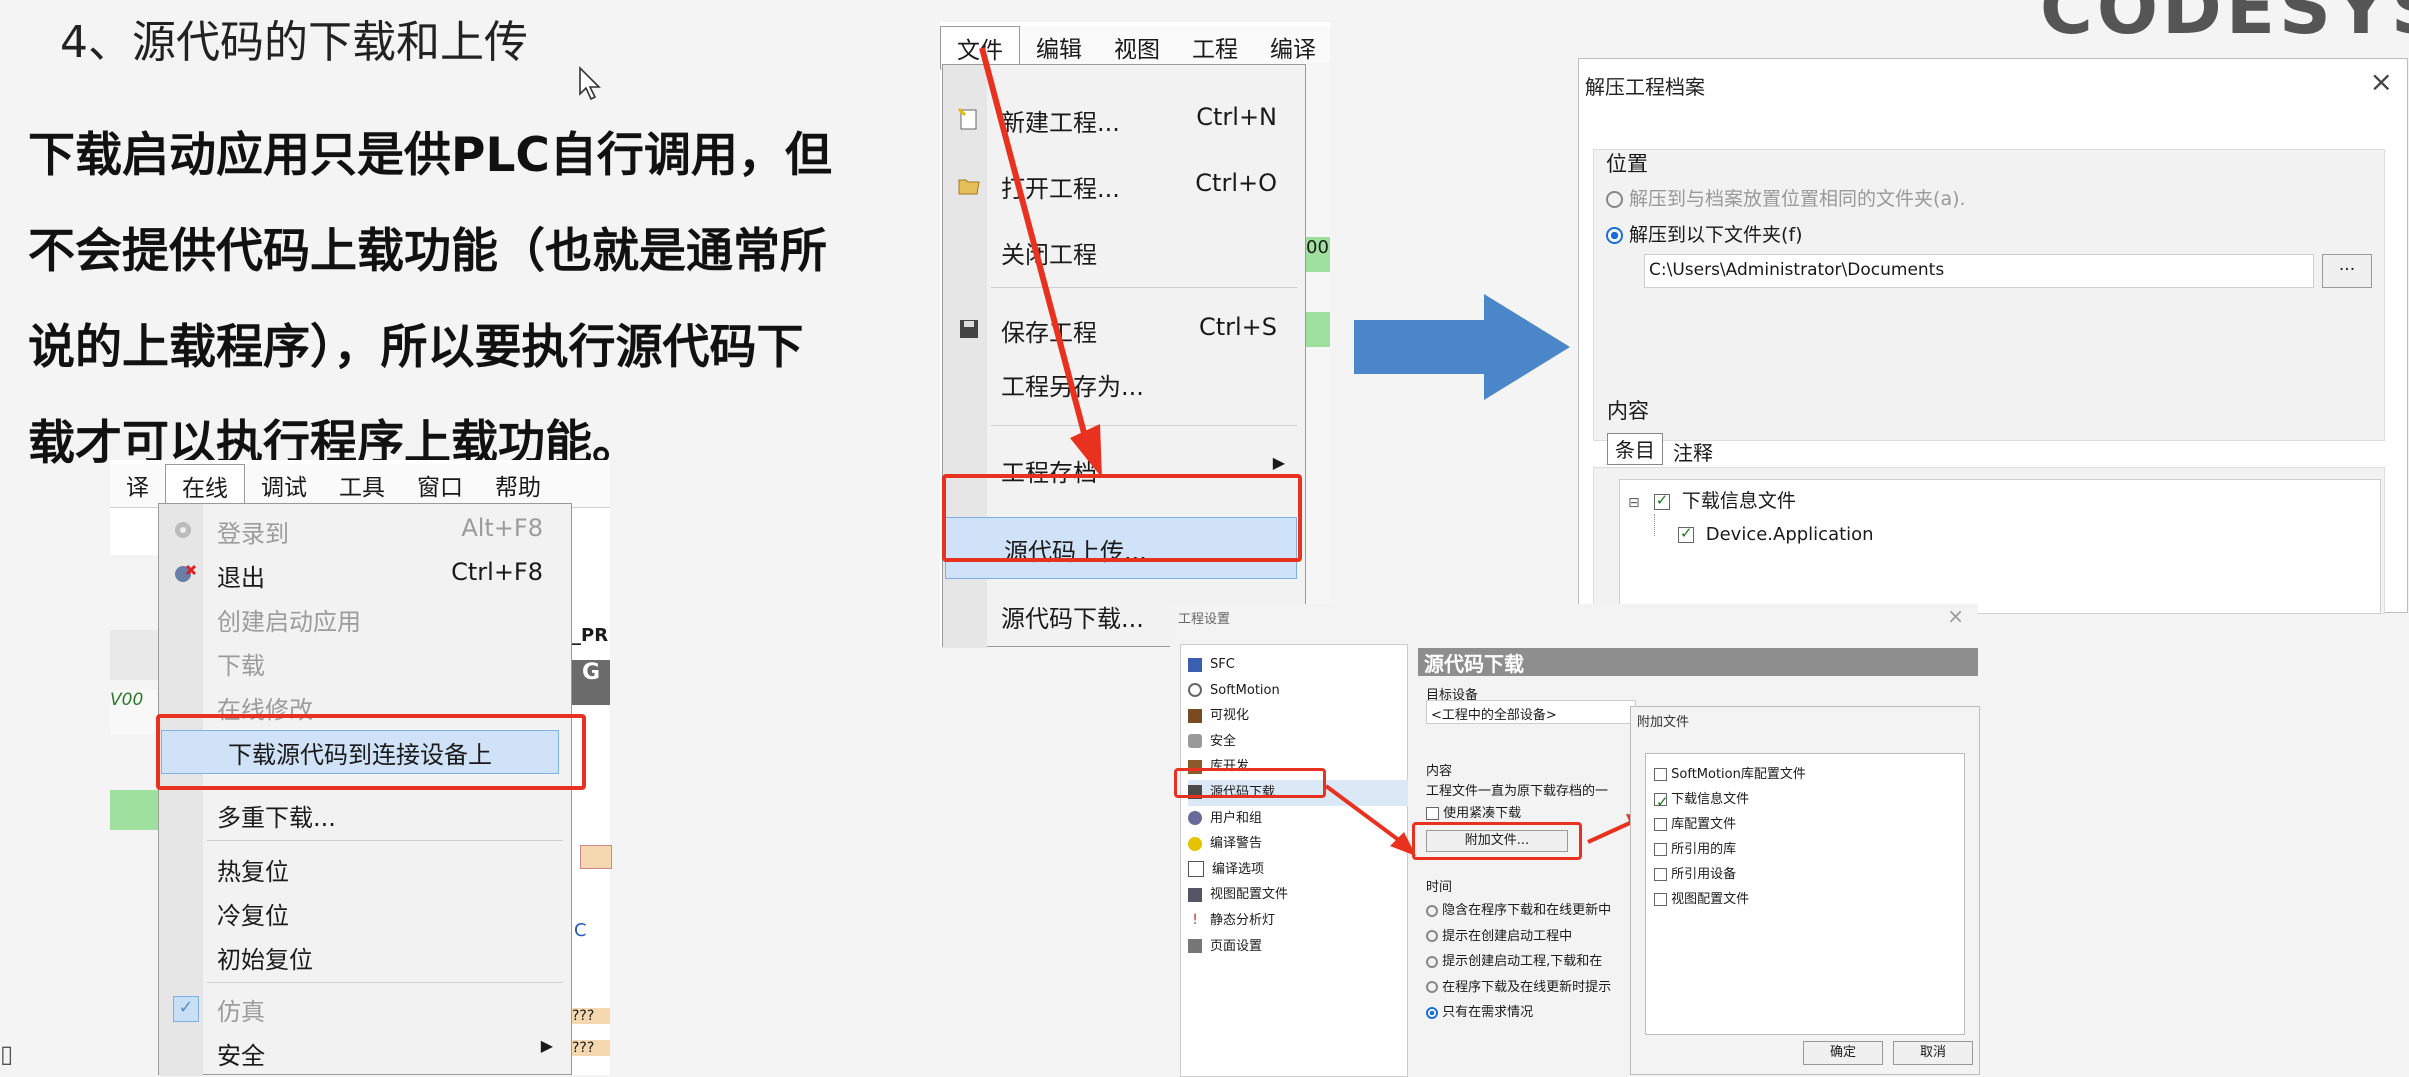 Image resolution: width=2409 pixels, height=1077 pixels. Describe the element at coordinates (1473, 811) in the screenshot. I see `compact-download-checkbox: 使用紧凑下载` at that location.